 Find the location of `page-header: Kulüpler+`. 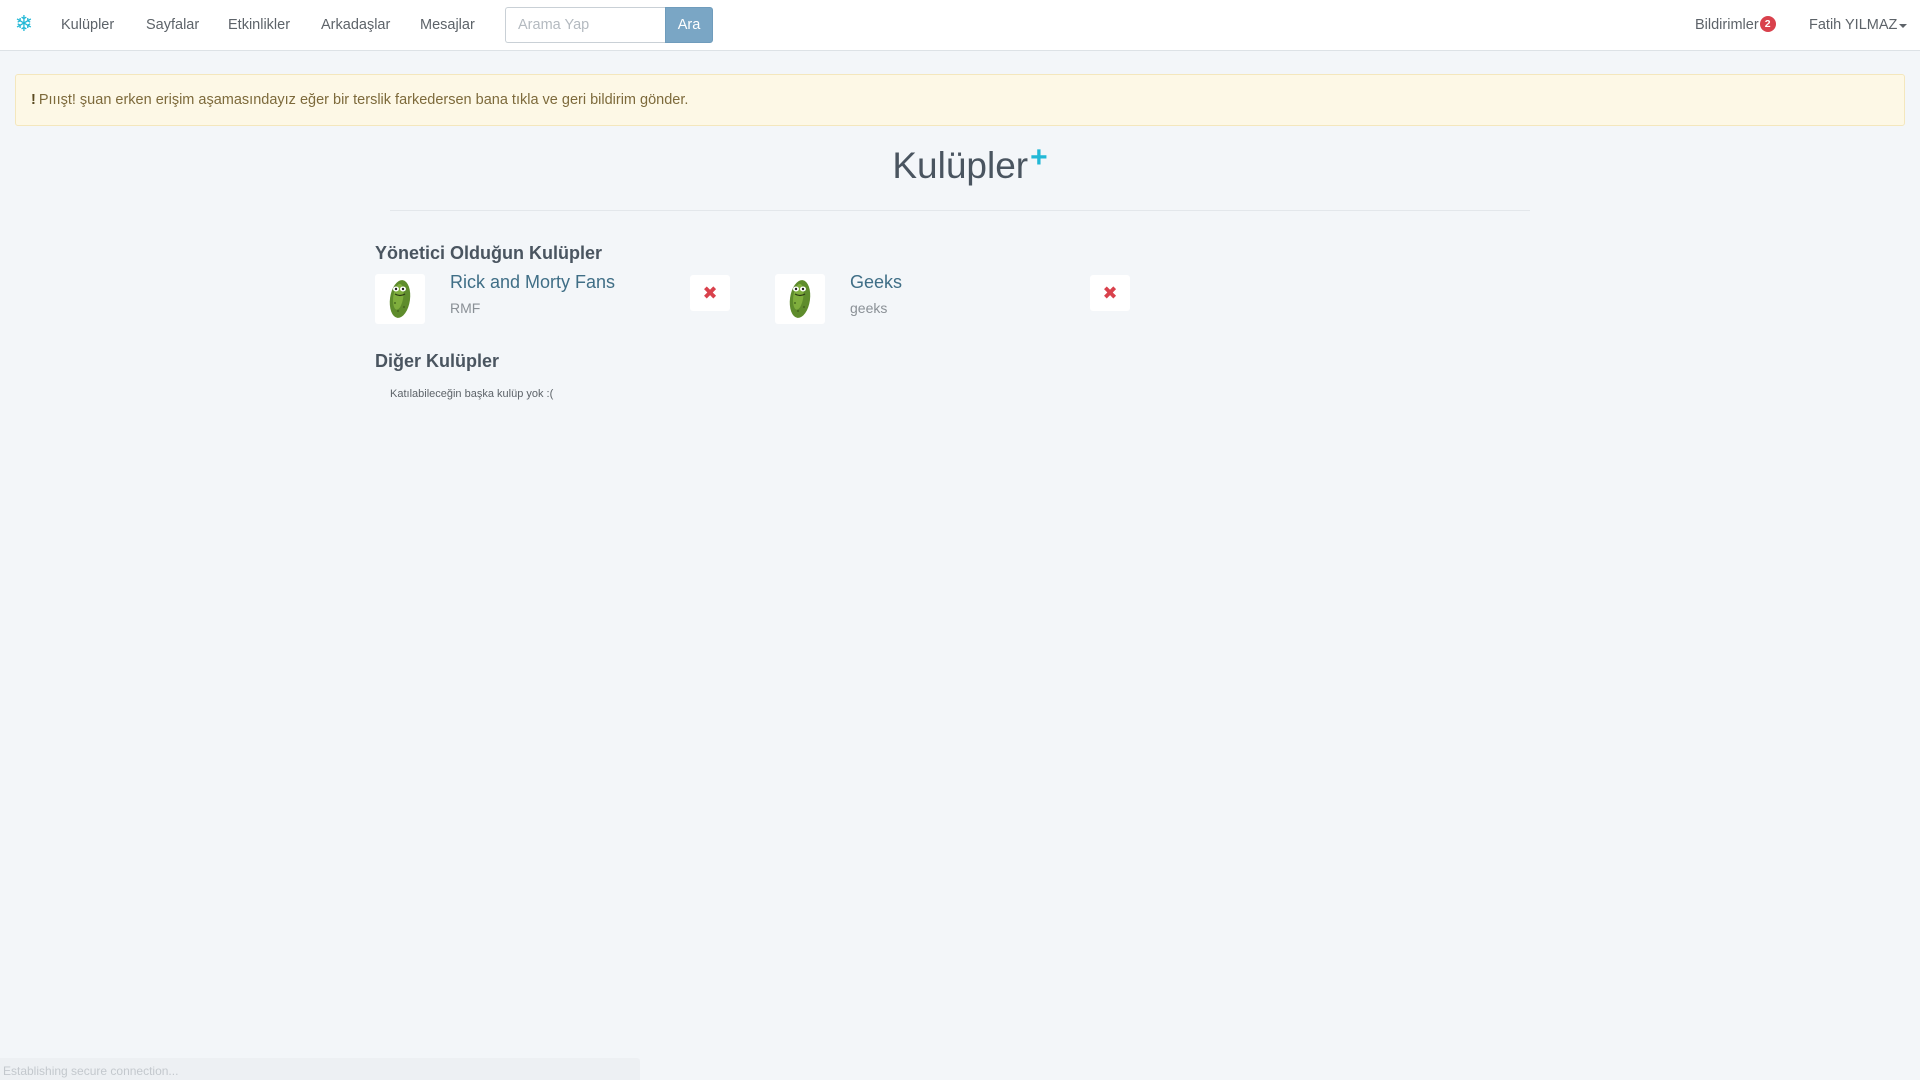

page-header: Kulüpler+ is located at coordinates (960, 164).